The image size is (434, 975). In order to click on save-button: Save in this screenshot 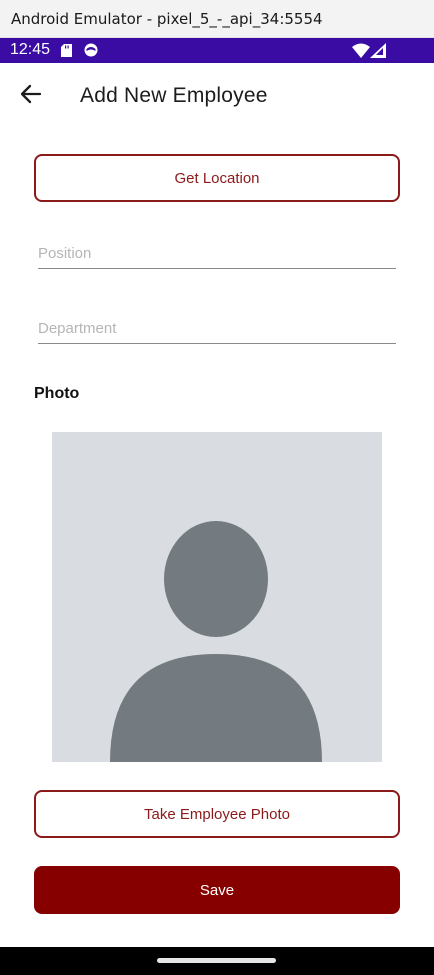, I will do `click(217, 890)`.